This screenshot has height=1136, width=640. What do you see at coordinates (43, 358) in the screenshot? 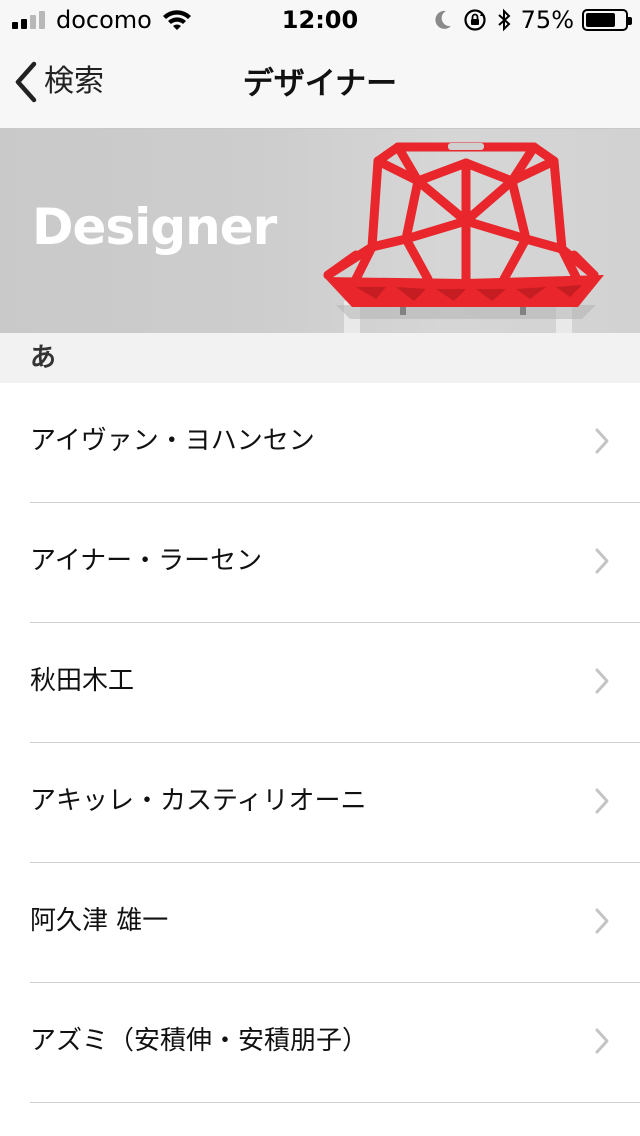
I see `section-header-label: あ` at bounding box center [43, 358].